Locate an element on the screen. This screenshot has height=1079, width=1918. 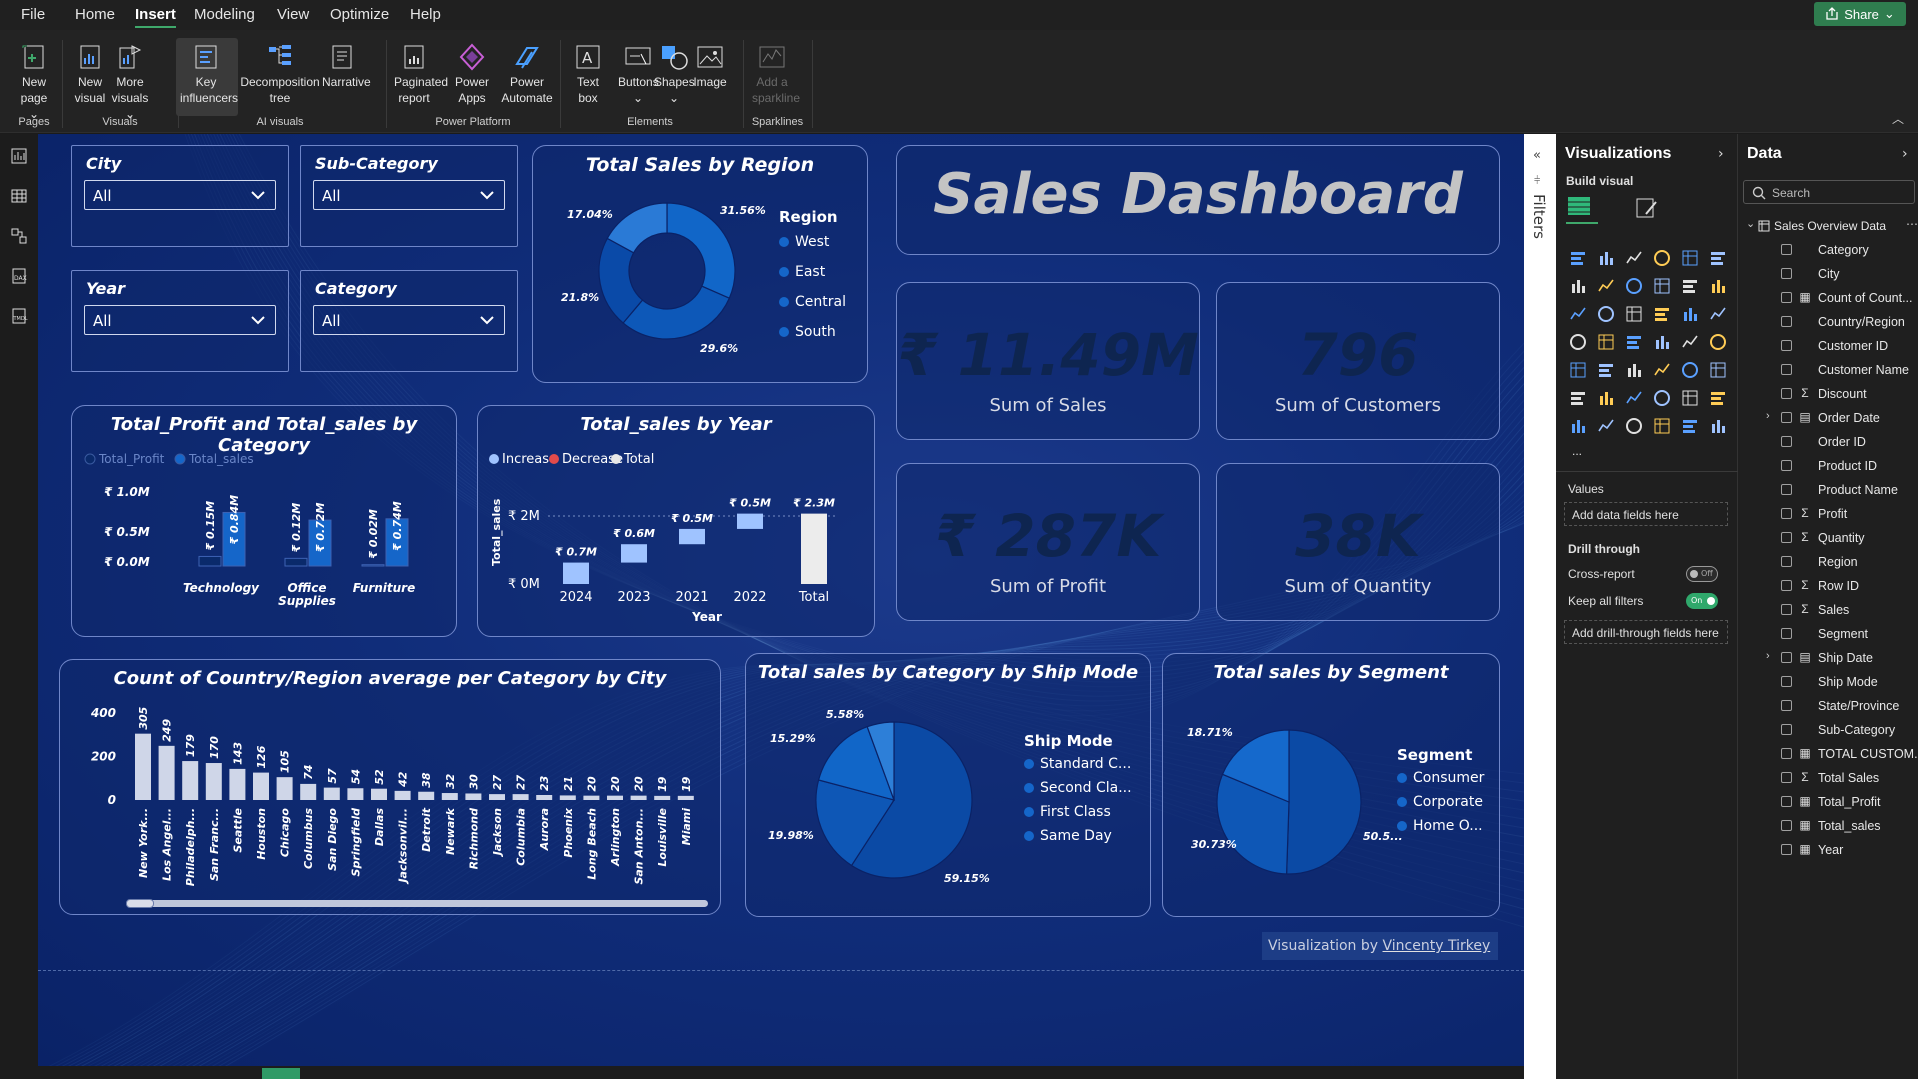
format-visual-tab is located at coordinates (1647, 210).